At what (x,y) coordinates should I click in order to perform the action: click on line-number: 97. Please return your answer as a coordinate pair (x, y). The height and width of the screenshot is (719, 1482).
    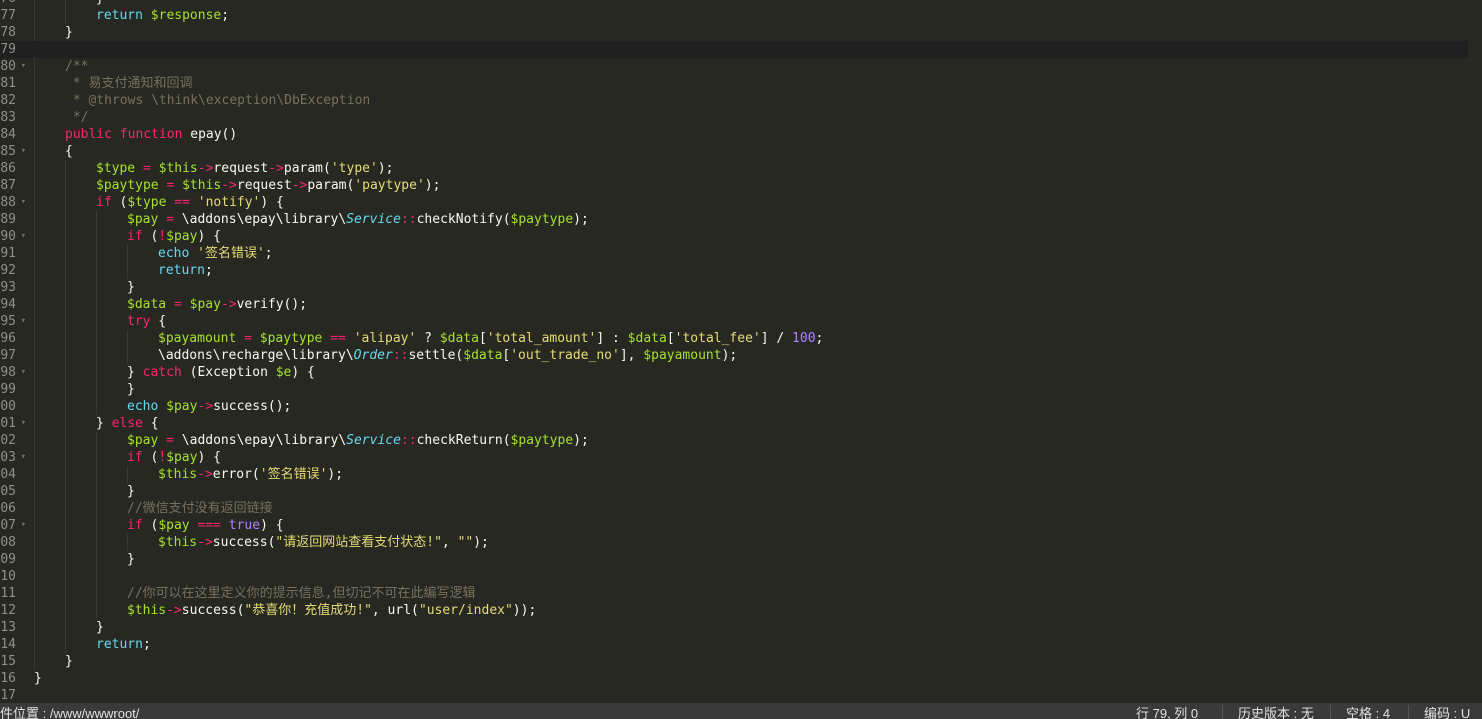
    Looking at the image, I should click on (8, 355).